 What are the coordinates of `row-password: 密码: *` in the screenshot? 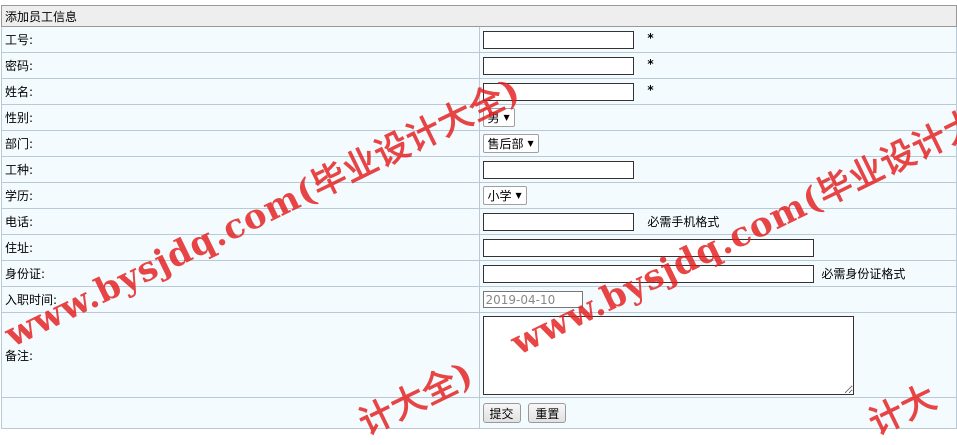 It's located at (479, 65).